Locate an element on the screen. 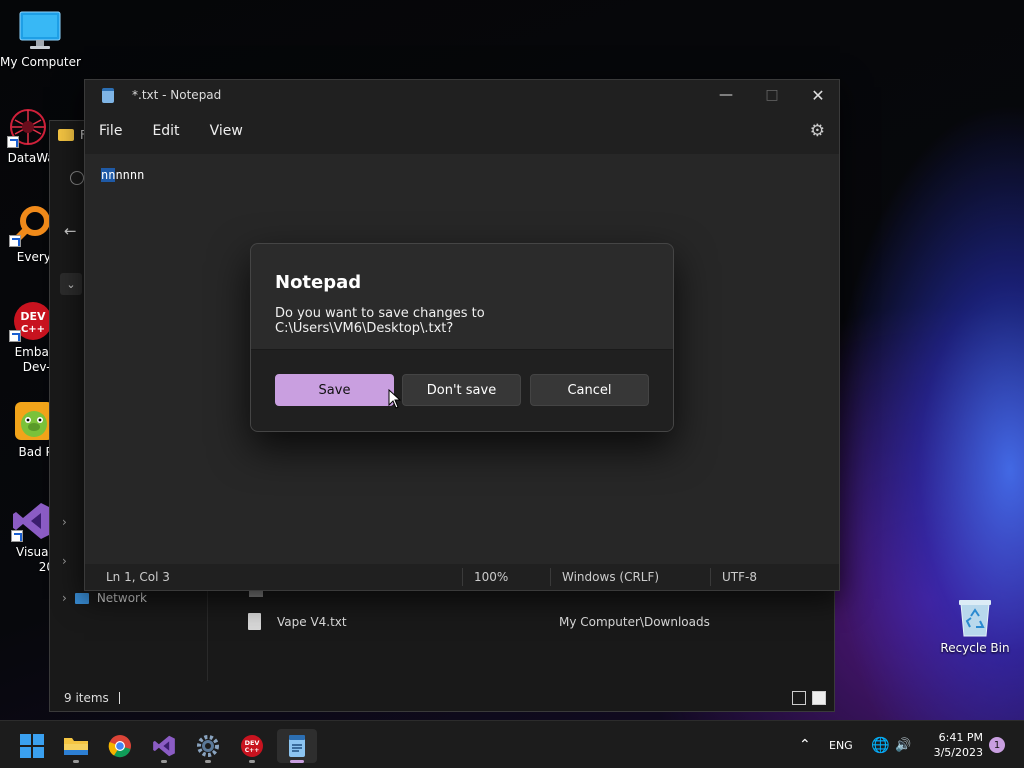 Image resolution: width=1024 pixels, height=768 pixels. explorer-title: F is located at coordinates (72, 135).